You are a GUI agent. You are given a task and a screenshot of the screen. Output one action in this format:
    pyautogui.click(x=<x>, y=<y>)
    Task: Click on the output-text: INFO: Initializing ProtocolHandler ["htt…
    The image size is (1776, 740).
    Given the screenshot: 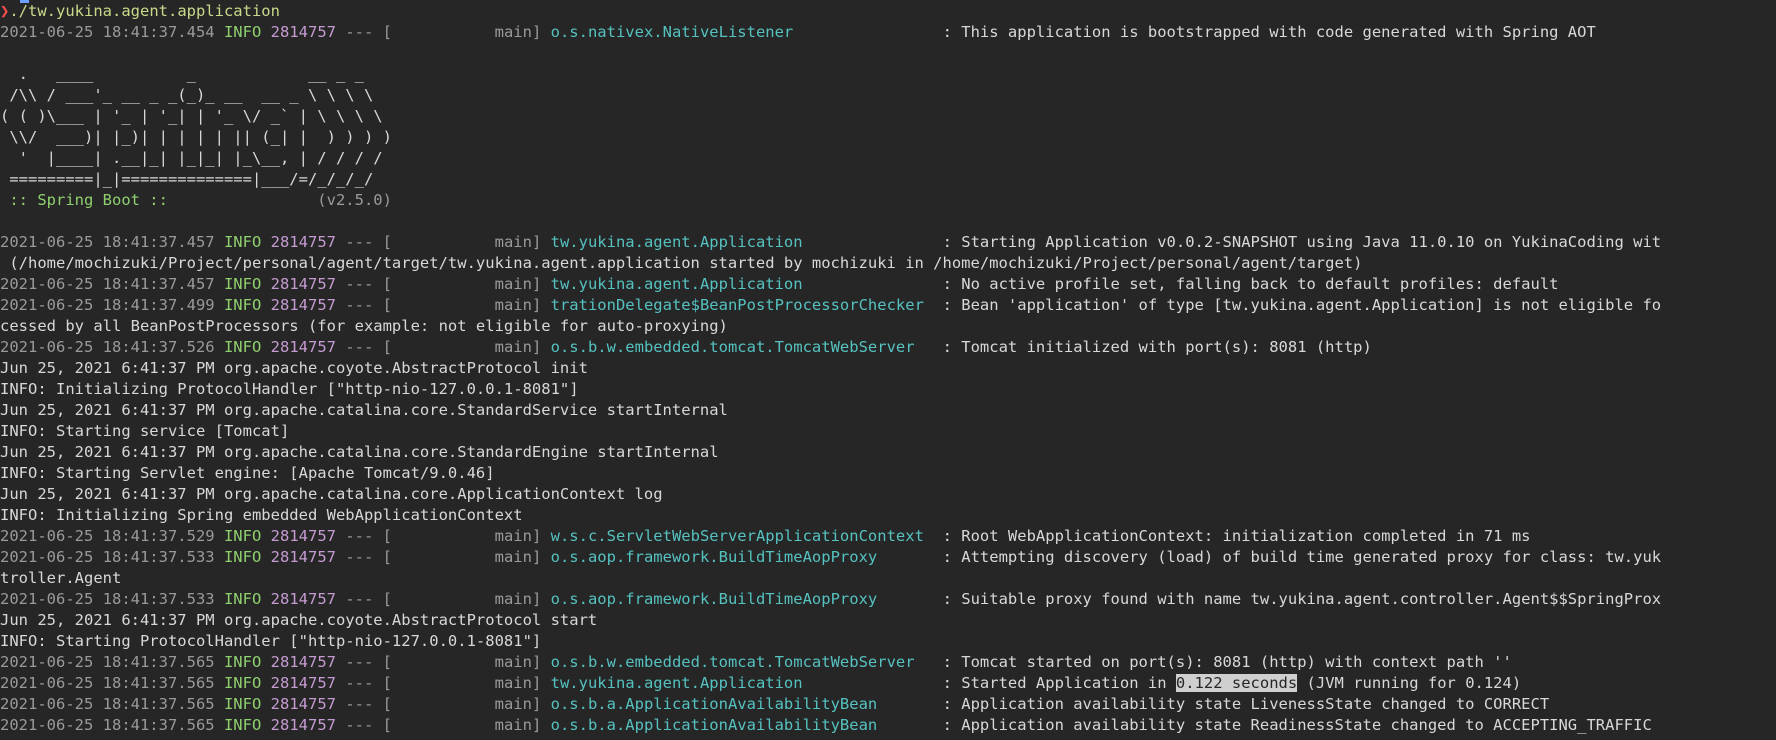 What is the action you would take?
    pyautogui.click(x=289, y=389)
    